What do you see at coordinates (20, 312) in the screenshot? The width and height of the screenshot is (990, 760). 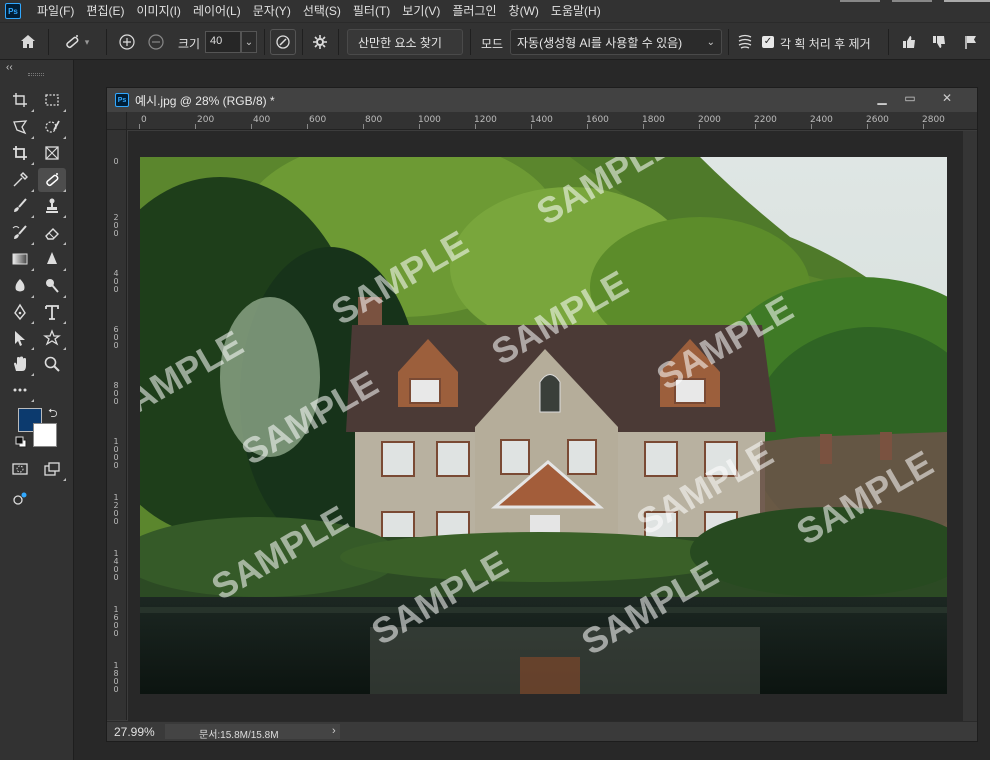 I see `pen-path-tool-icon` at bounding box center [20, 312].